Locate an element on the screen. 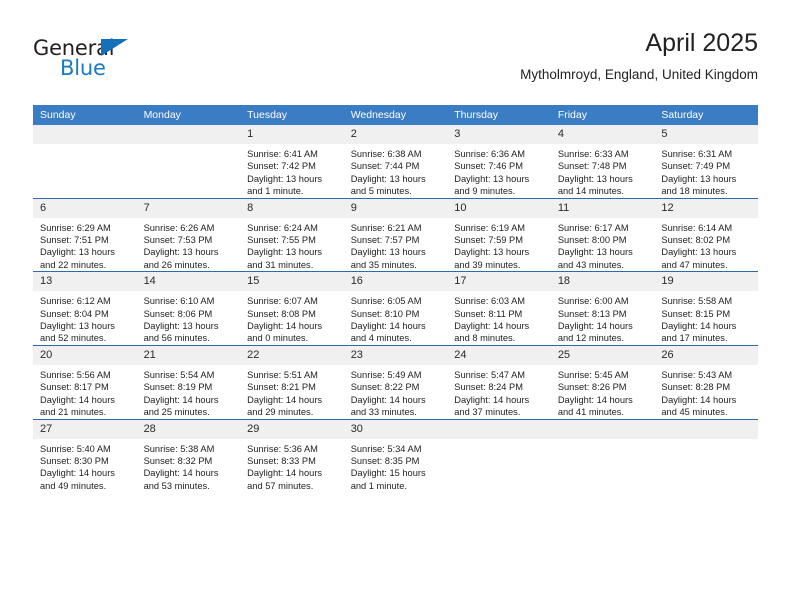  sunset-time: Sunset: 8:04 PM is located at coordinates (74, 313).